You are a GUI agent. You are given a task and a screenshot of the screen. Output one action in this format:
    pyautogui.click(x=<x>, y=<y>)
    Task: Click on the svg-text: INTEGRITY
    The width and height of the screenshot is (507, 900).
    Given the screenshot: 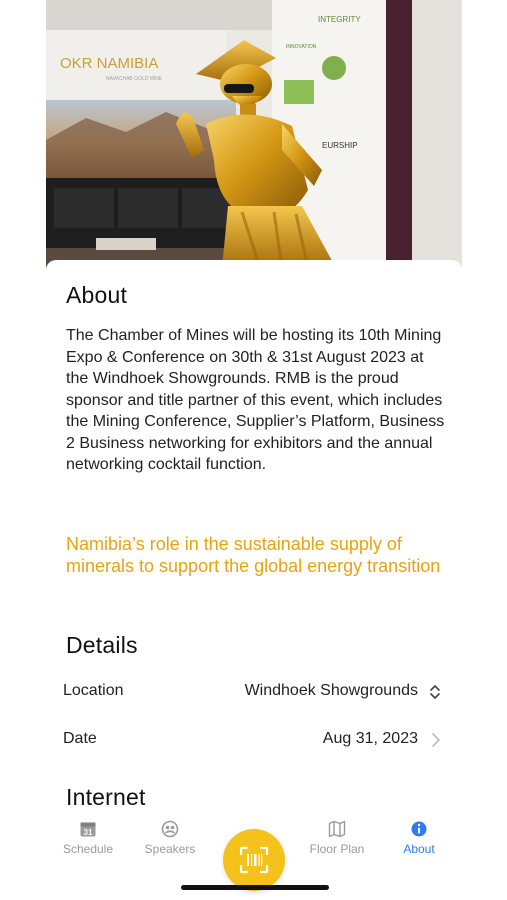 What is the action you would take?
    pyautogui.click(x=339, y=19)
    